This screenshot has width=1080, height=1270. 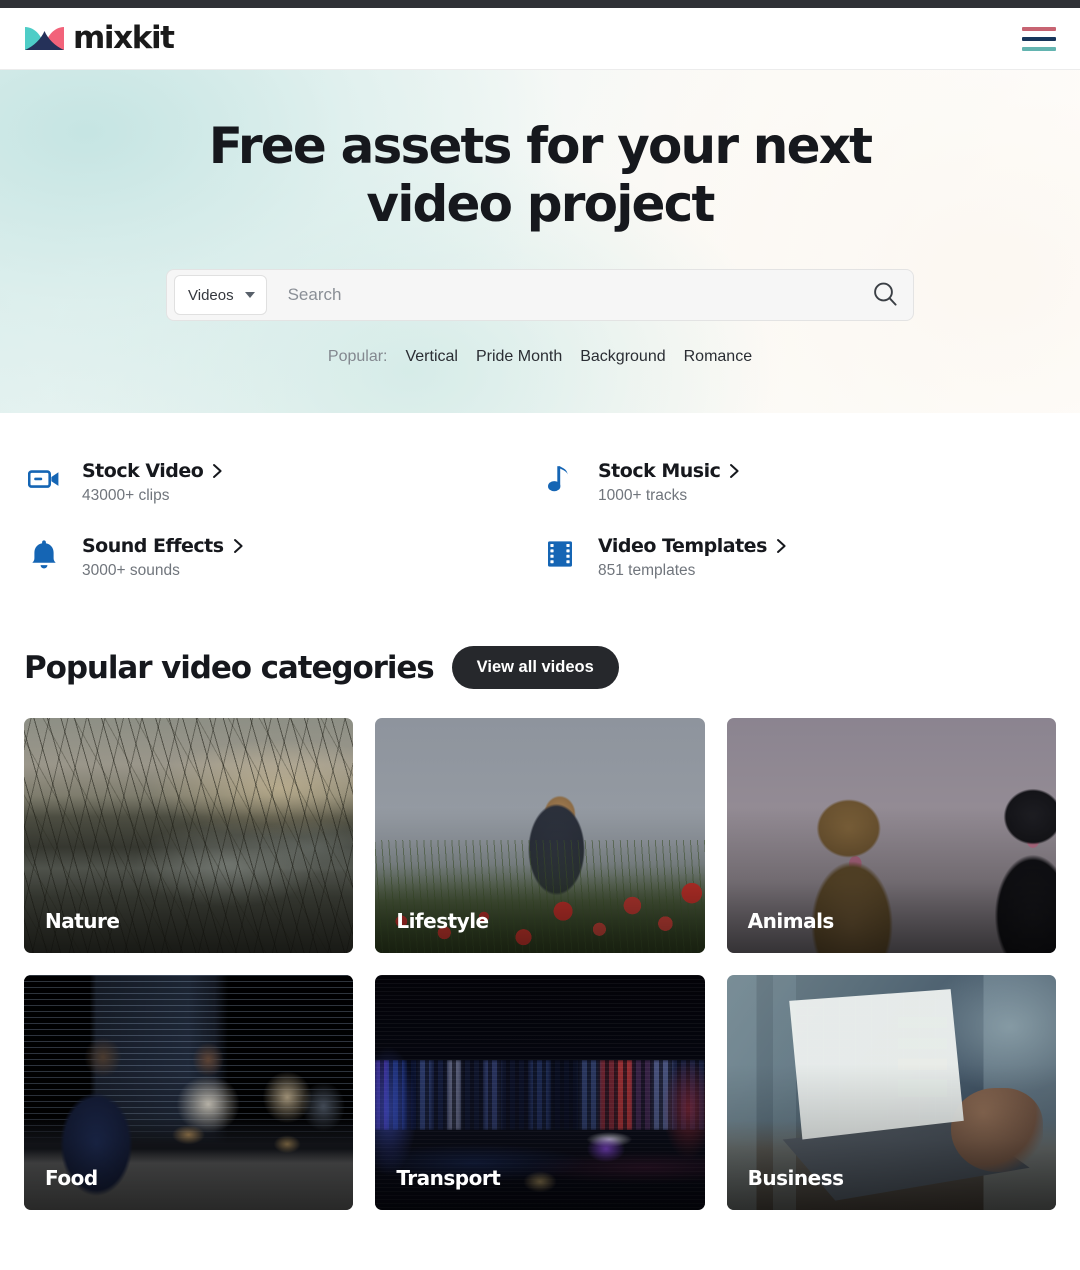 I want to click on top-accent-bar, so click(x=540, y=4).